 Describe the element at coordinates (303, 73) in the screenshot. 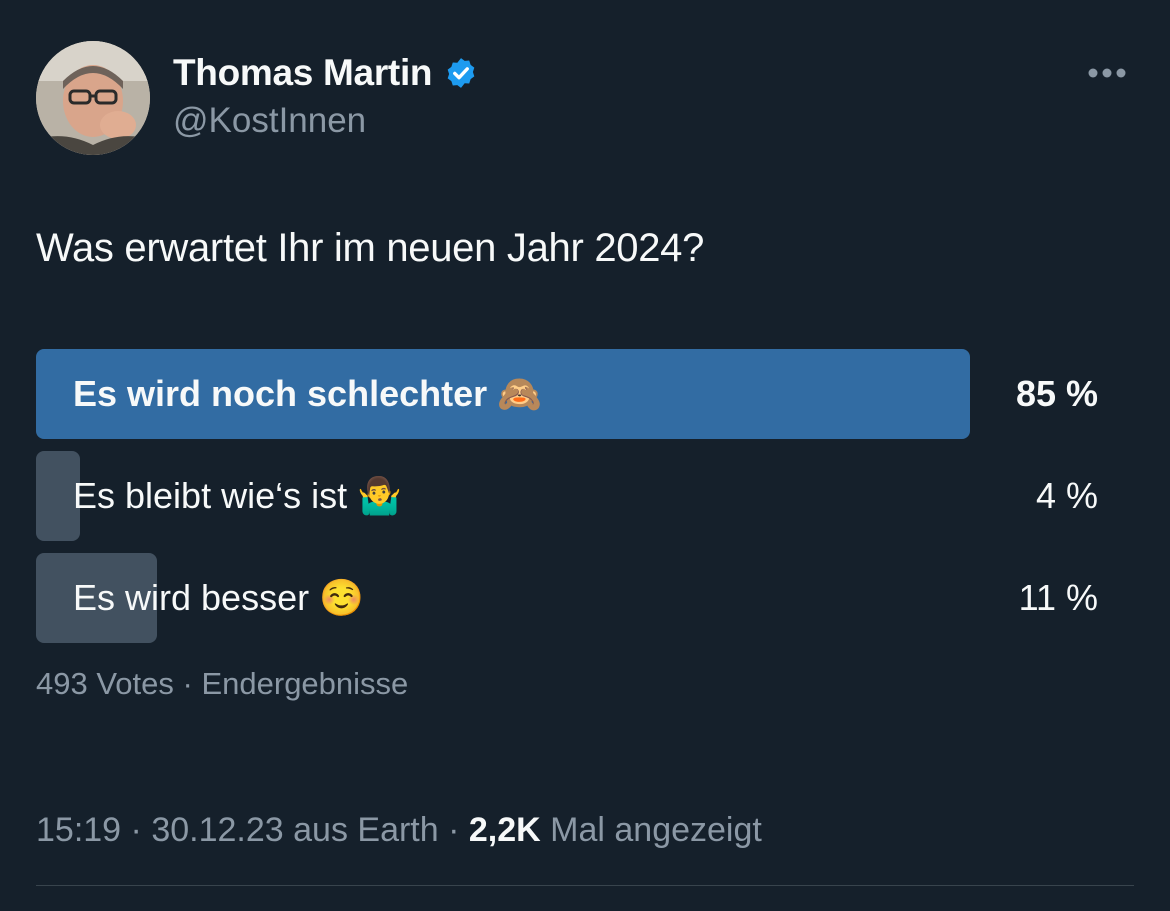

I see `author-name: Thomas Martin` at that location.